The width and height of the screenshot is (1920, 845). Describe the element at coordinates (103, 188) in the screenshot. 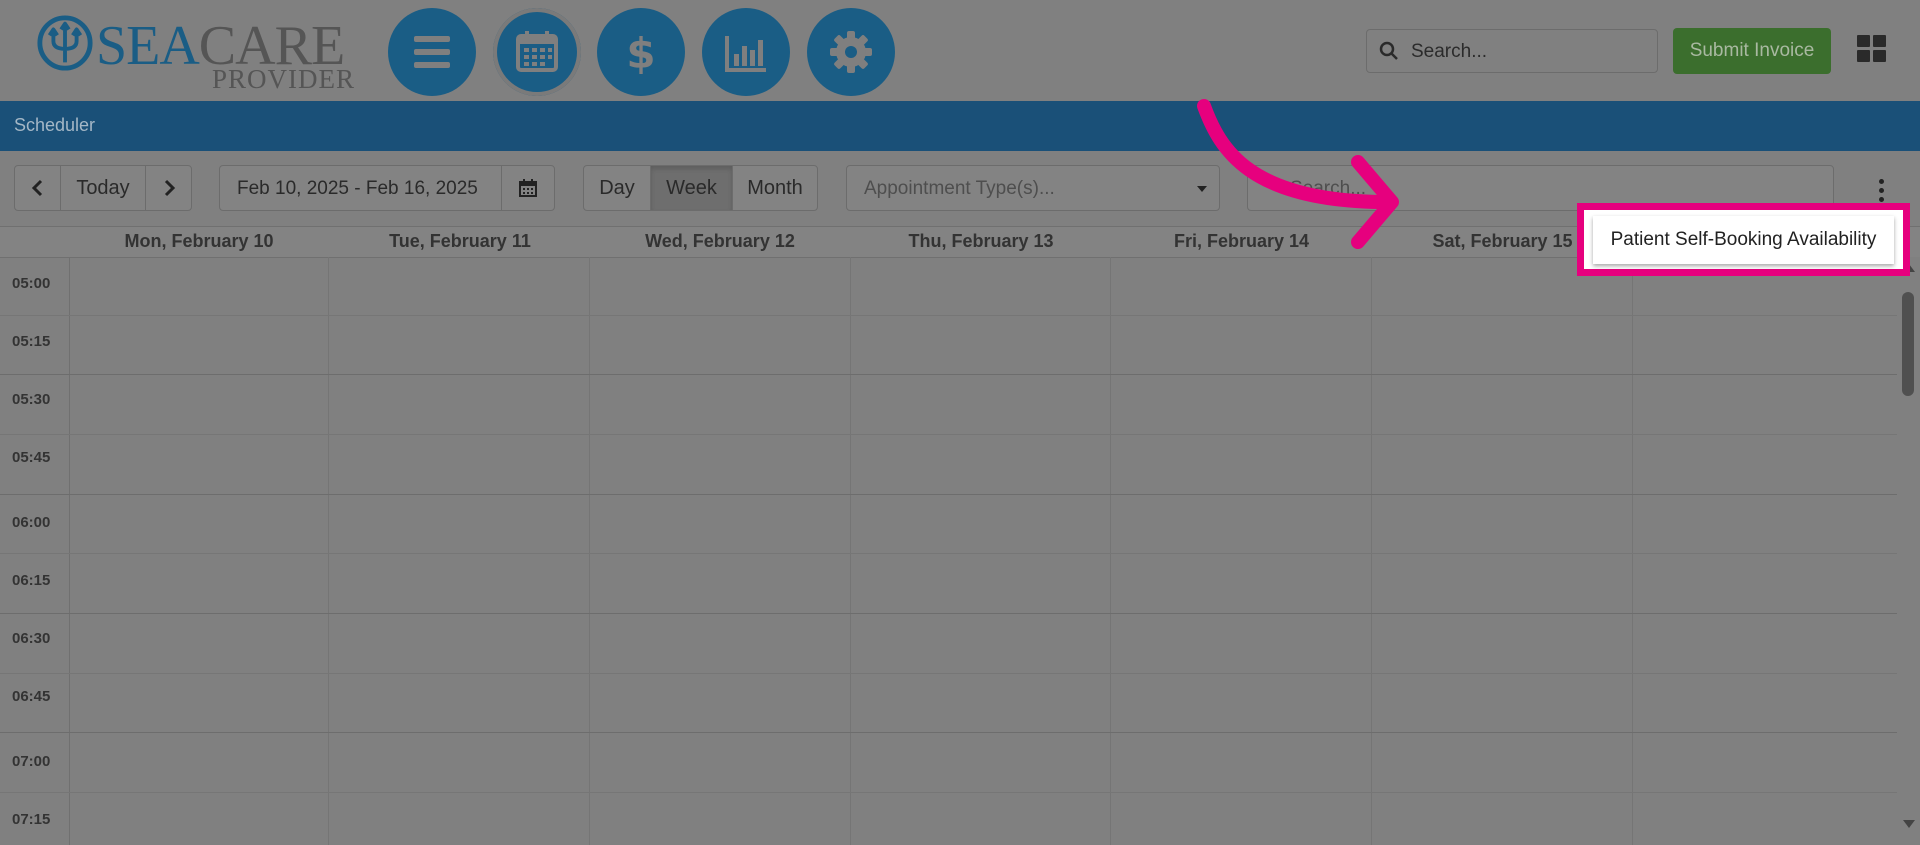

I see `today-button: Today` at that location.